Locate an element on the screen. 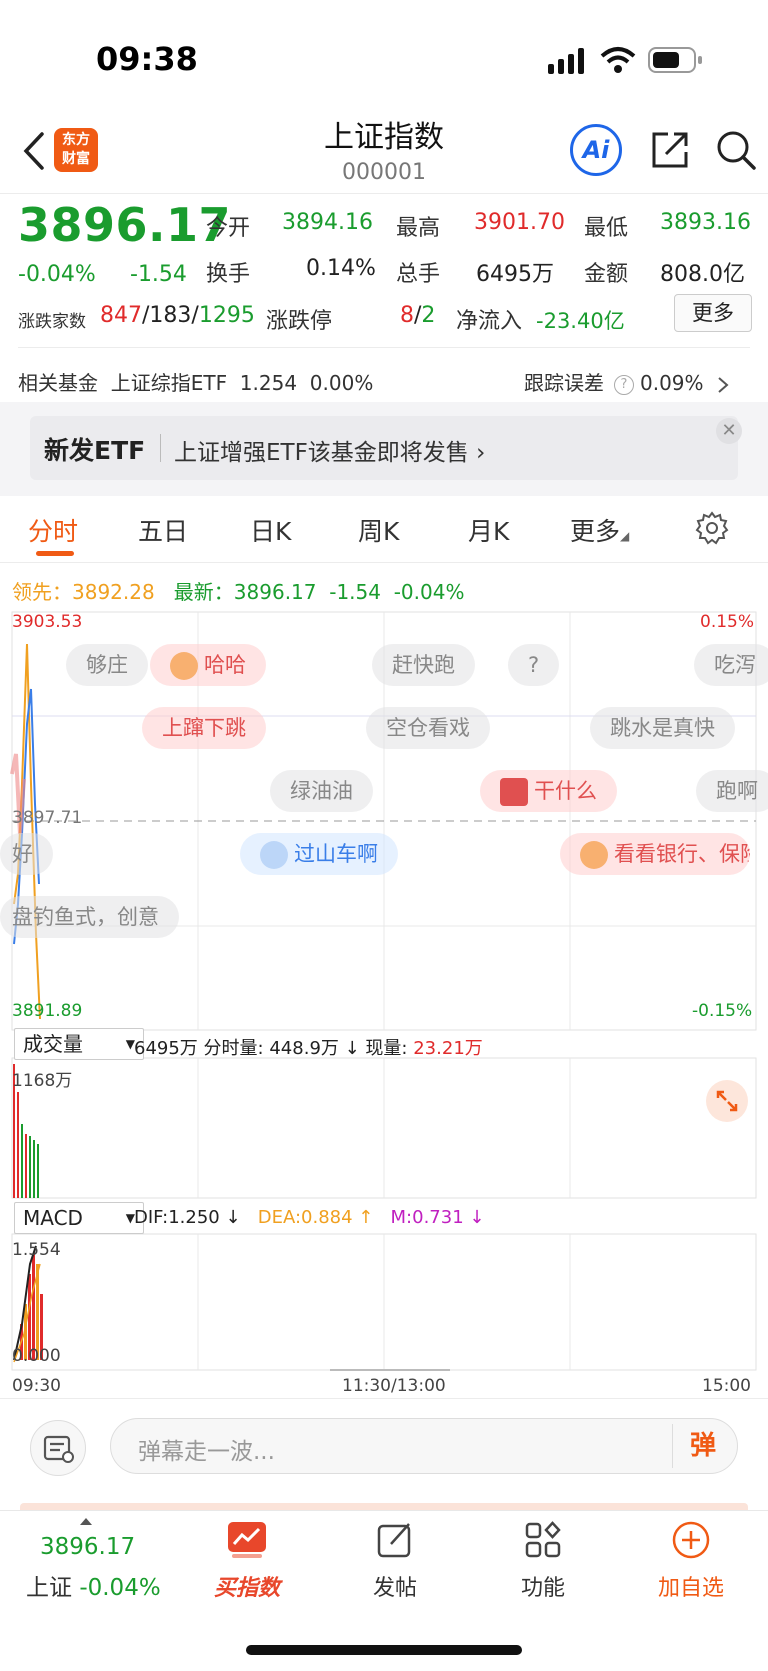 This screenshot has width=768, height=1671. change-percent: -0.04% is located at coordinates (57, 274).